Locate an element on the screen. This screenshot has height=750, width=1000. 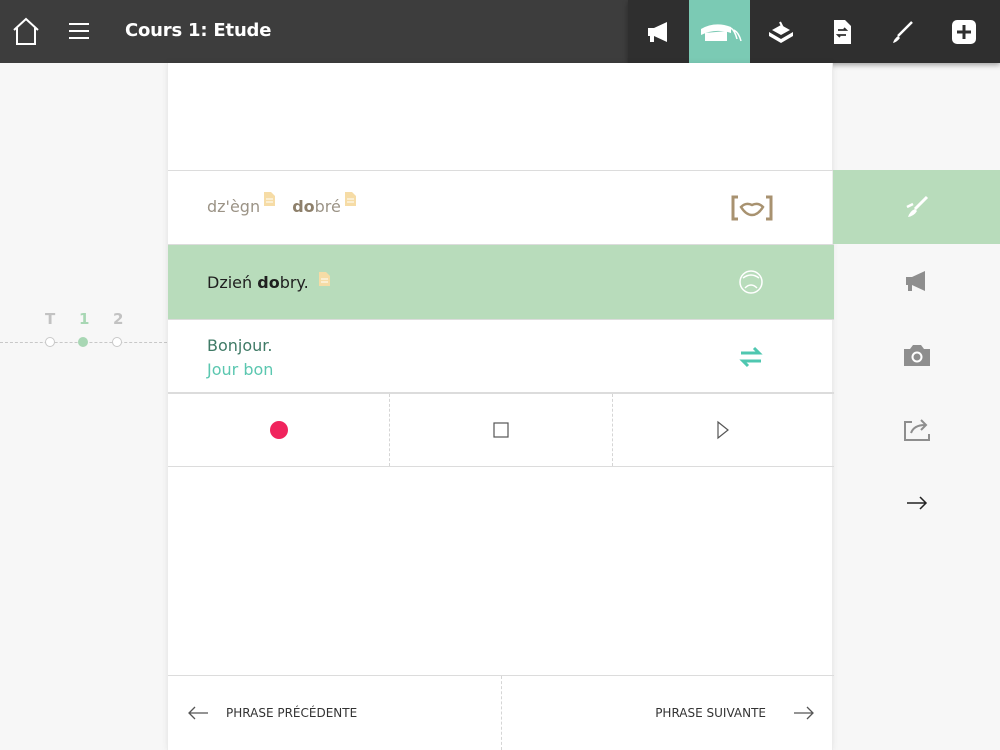
share-icon is located at coordinates (916, 430).